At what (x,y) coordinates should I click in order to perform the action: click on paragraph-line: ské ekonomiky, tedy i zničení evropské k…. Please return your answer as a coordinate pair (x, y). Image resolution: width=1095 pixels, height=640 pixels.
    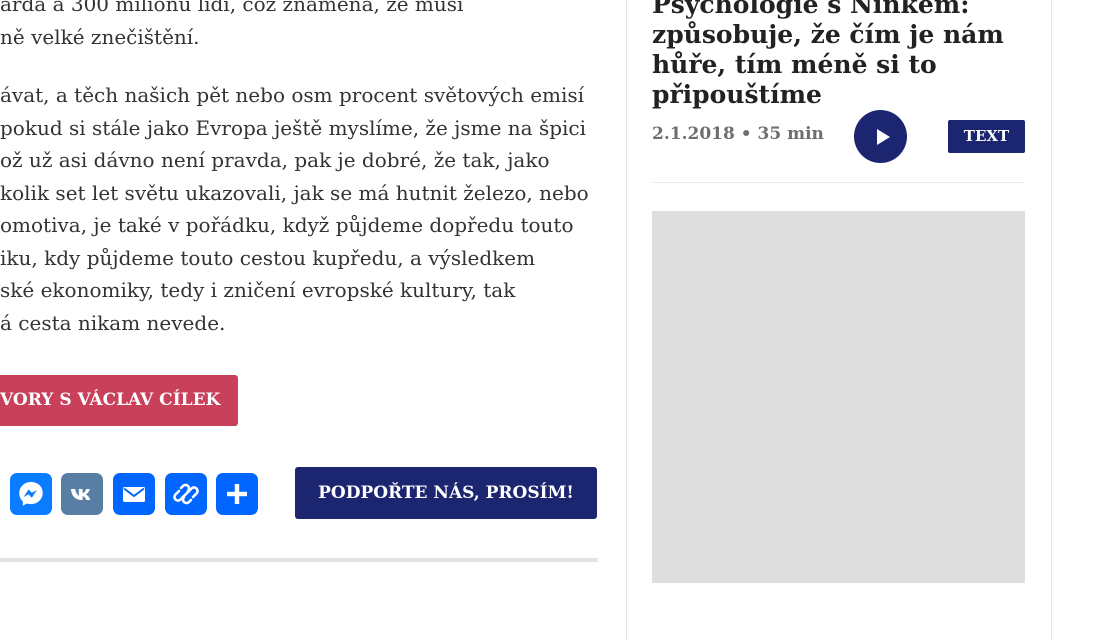
    Looking at the image, I should click on (258, 290).